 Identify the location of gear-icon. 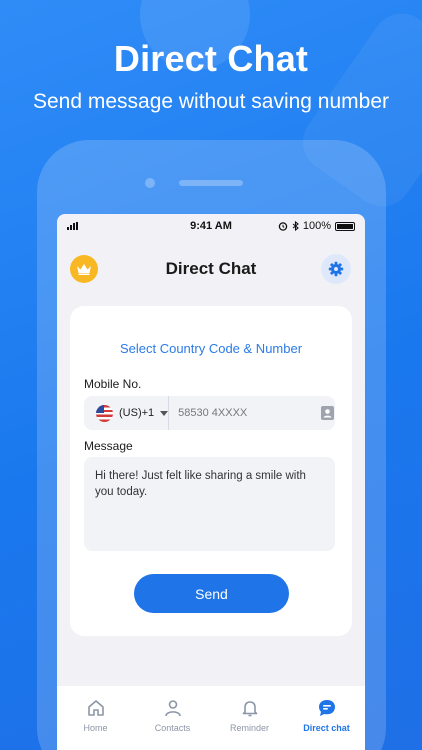
(336, 269).